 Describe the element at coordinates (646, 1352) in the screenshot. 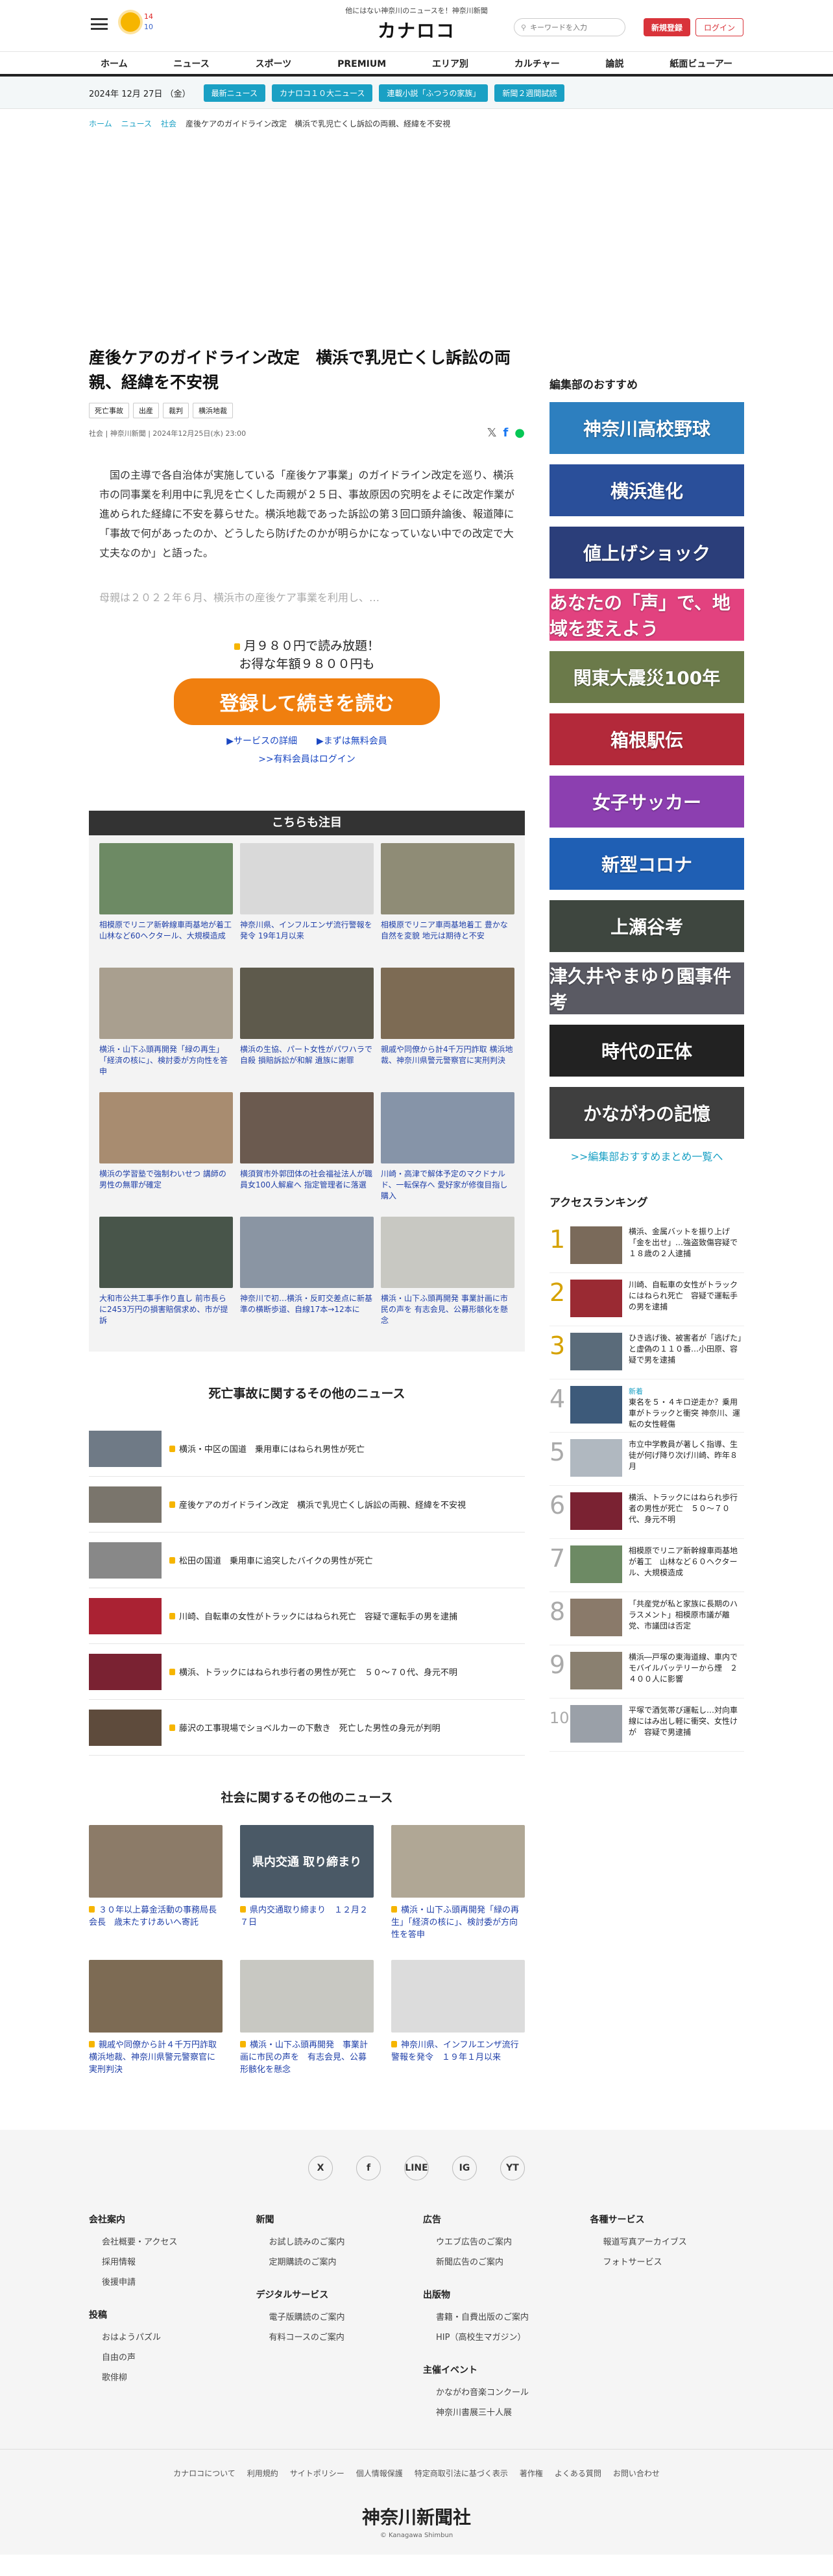

I see `ranking-item: 3 ひき逃げ後、被害者が「逃げた」と虚偽の１１０番…小田原、容疑で男を逮捕` at that location.